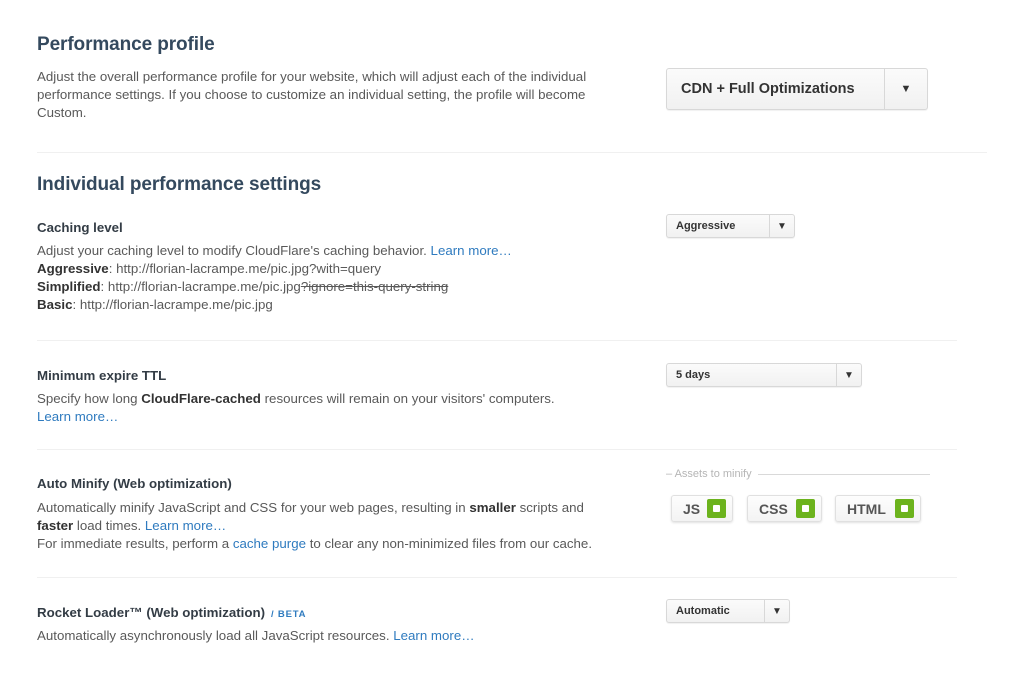  Describe the element at coordinates (289, 614) in the screenshot. I see `beta-badge: / BETA` at that location.